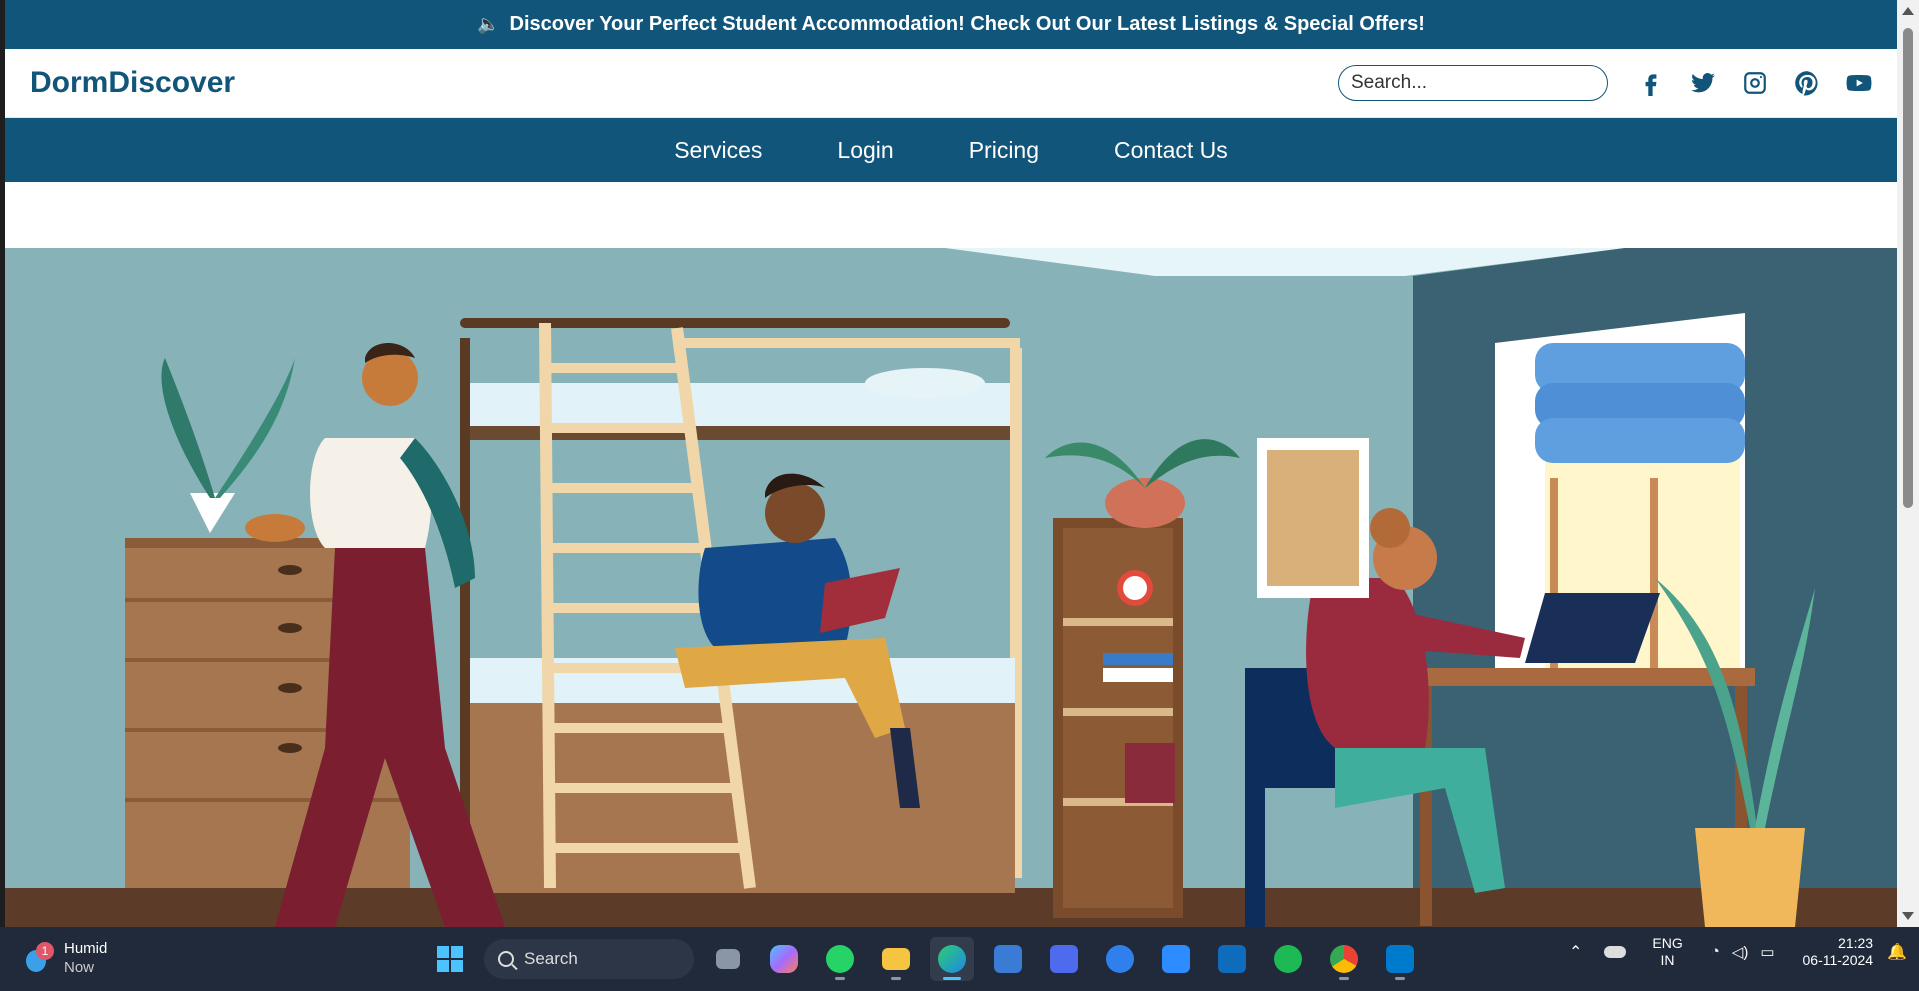 The image size is (1919, 991). I want to click on search-icon, so click(506, 959).